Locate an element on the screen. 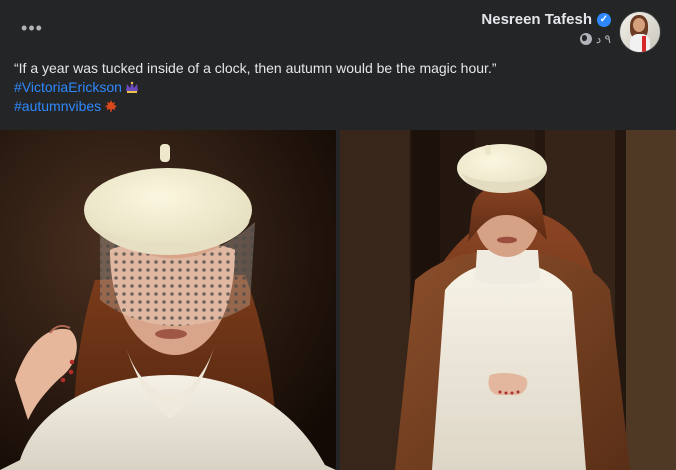 Image resolution: width=676 pixels, height=470 pixels. avatar-accent-shape is located at coordinates (644, 44).